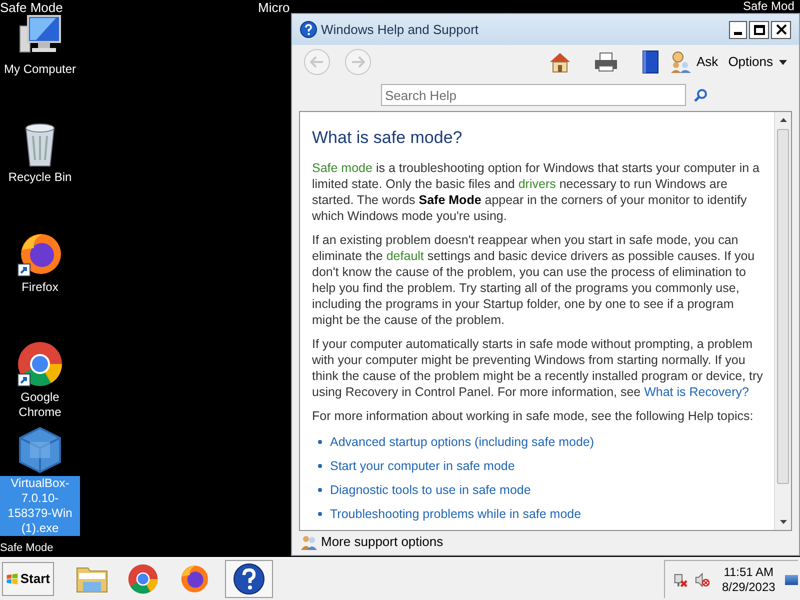 This screenshot has width=800, height=600. I want to click on window-title: Windows Help and Support, so click(400, 29).